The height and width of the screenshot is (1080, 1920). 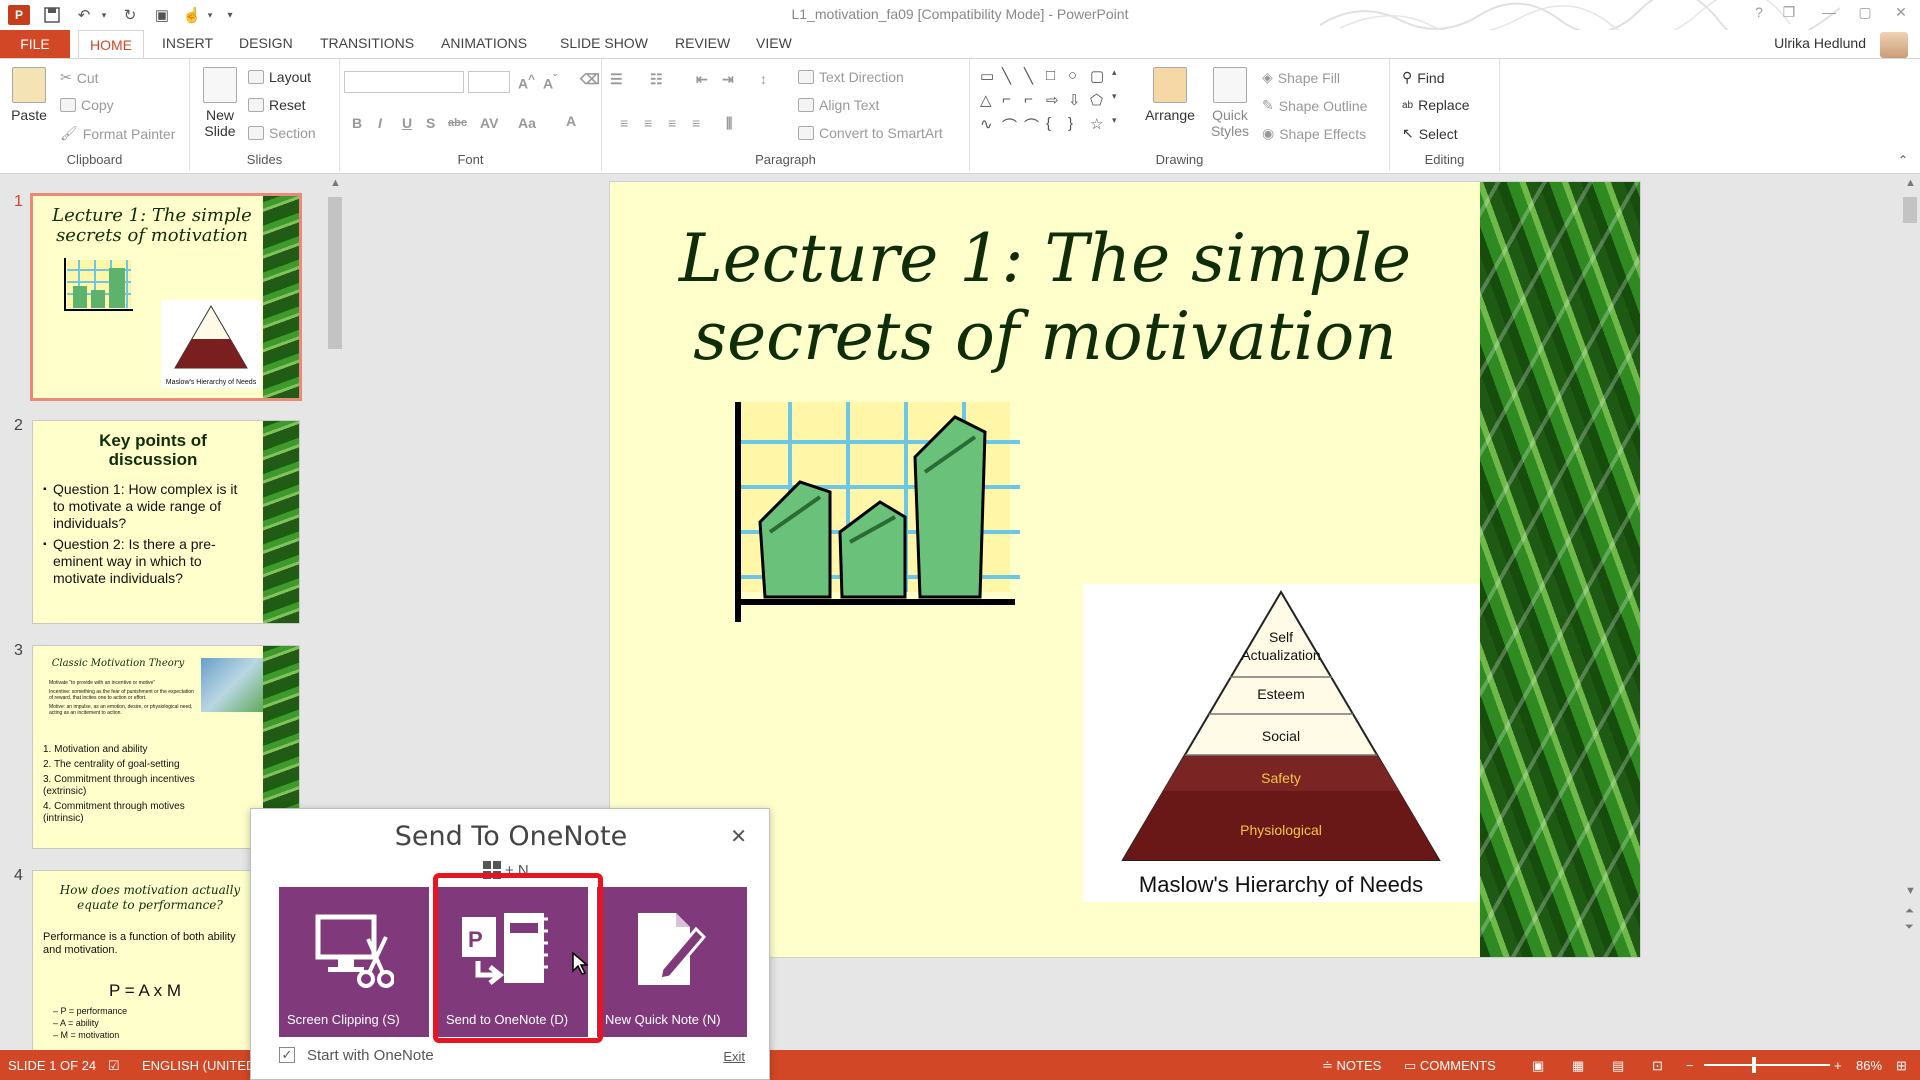 I want to click on language-indicator: ENGLISH (UNITED, so click(x=198, y=1065).